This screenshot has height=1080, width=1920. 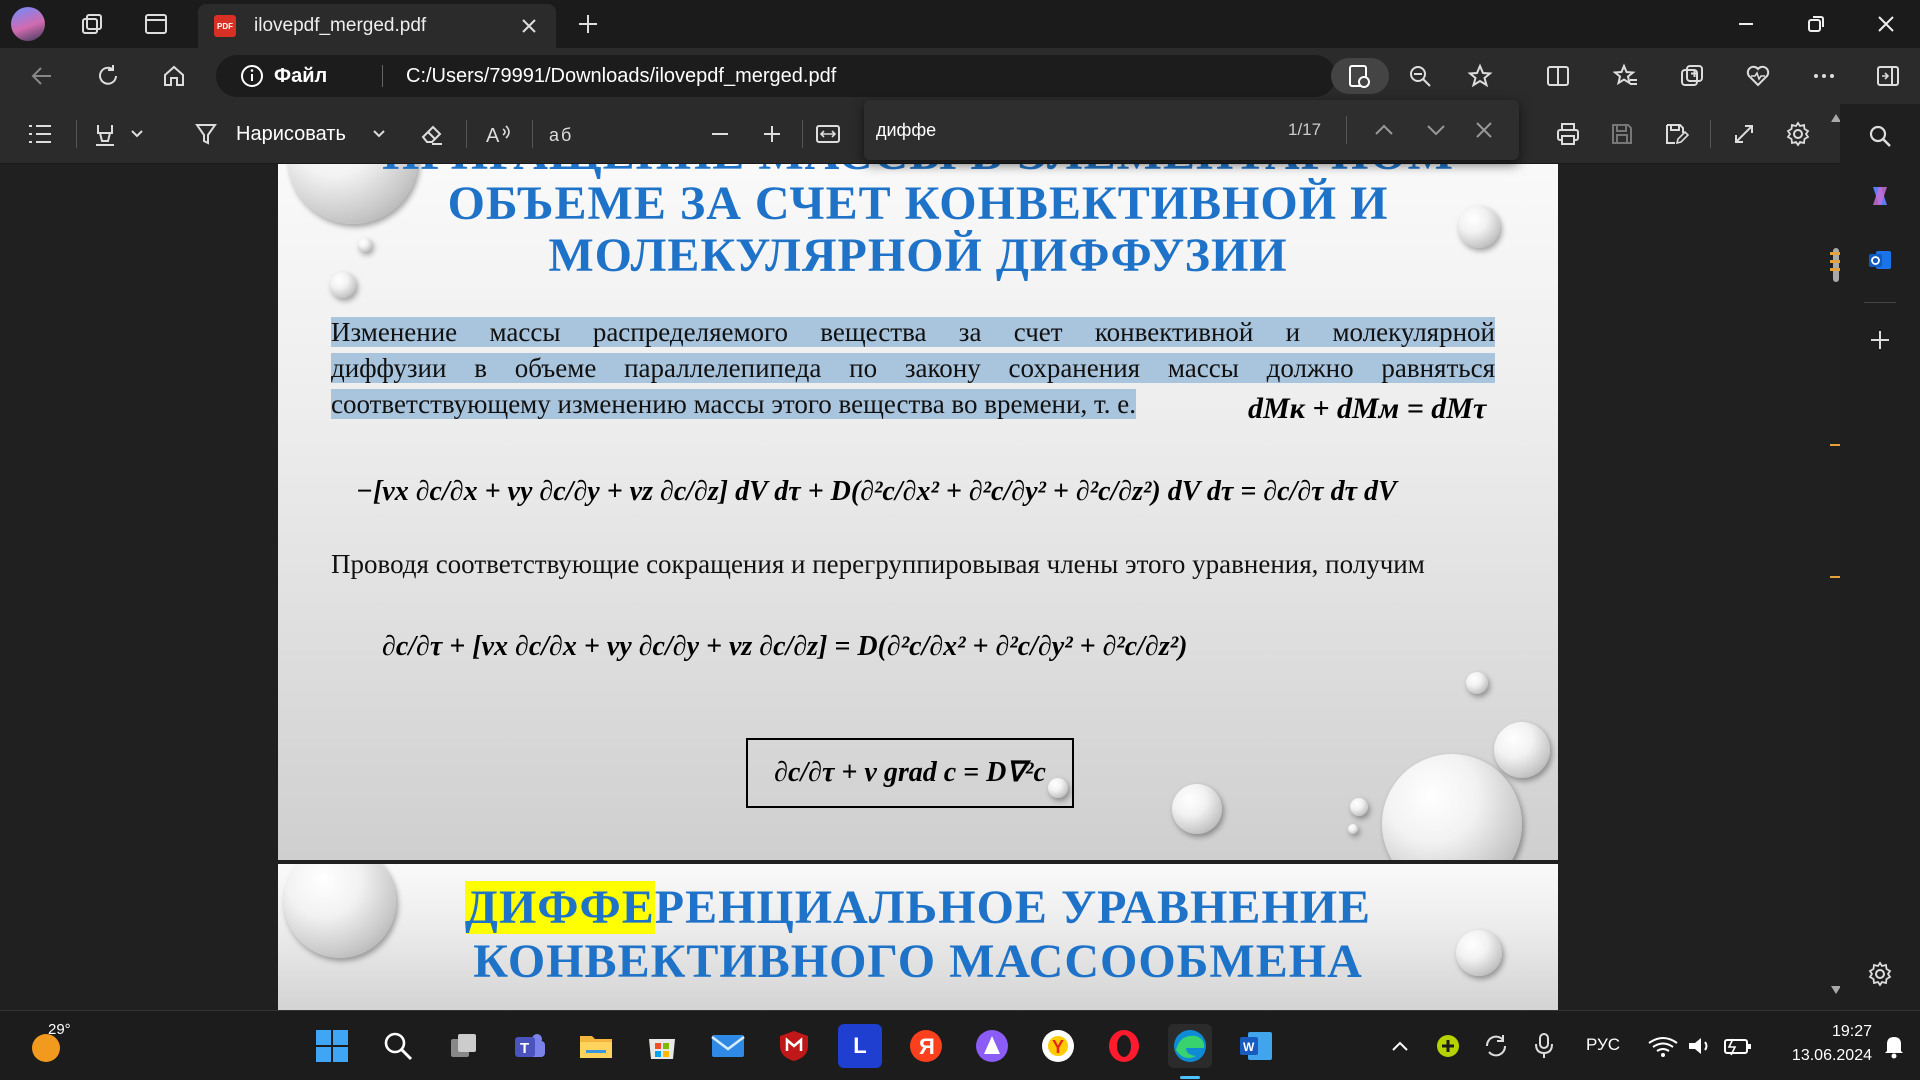 I want to click on mail-icon, so click(x=728, y=1046).